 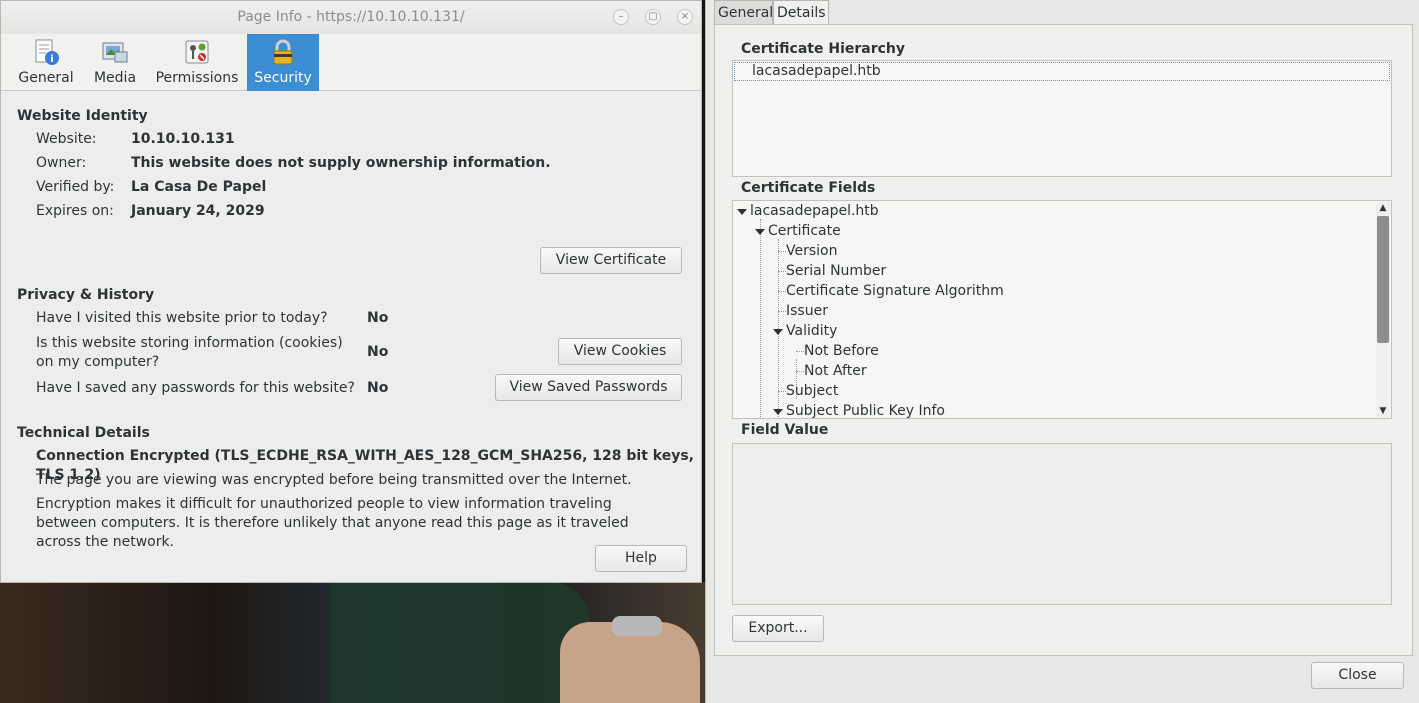 What do you see at coordinates (283, 52) in the screenshot?
I see `lock-icon` at bounding box center [283, 52].